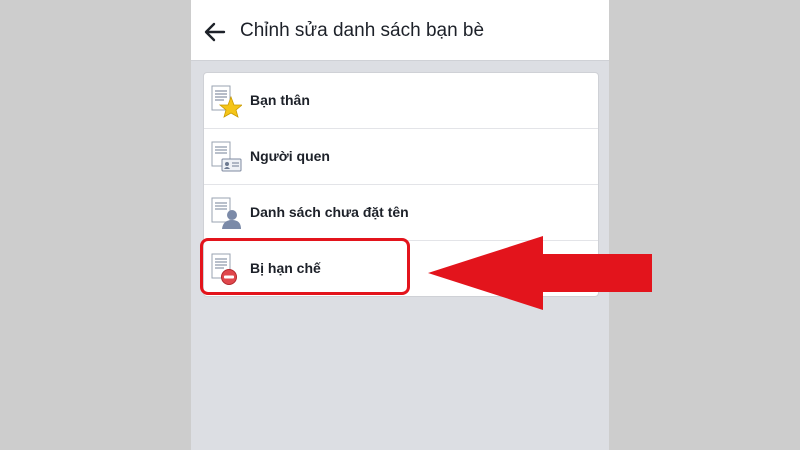 The height and width of the screenshot is (450, 800). What do you see at coordinates (329, 212) in the screenshot?
I see `list-item-label: Danh sách chưa đặt tên` at bounding box center [329, 212].